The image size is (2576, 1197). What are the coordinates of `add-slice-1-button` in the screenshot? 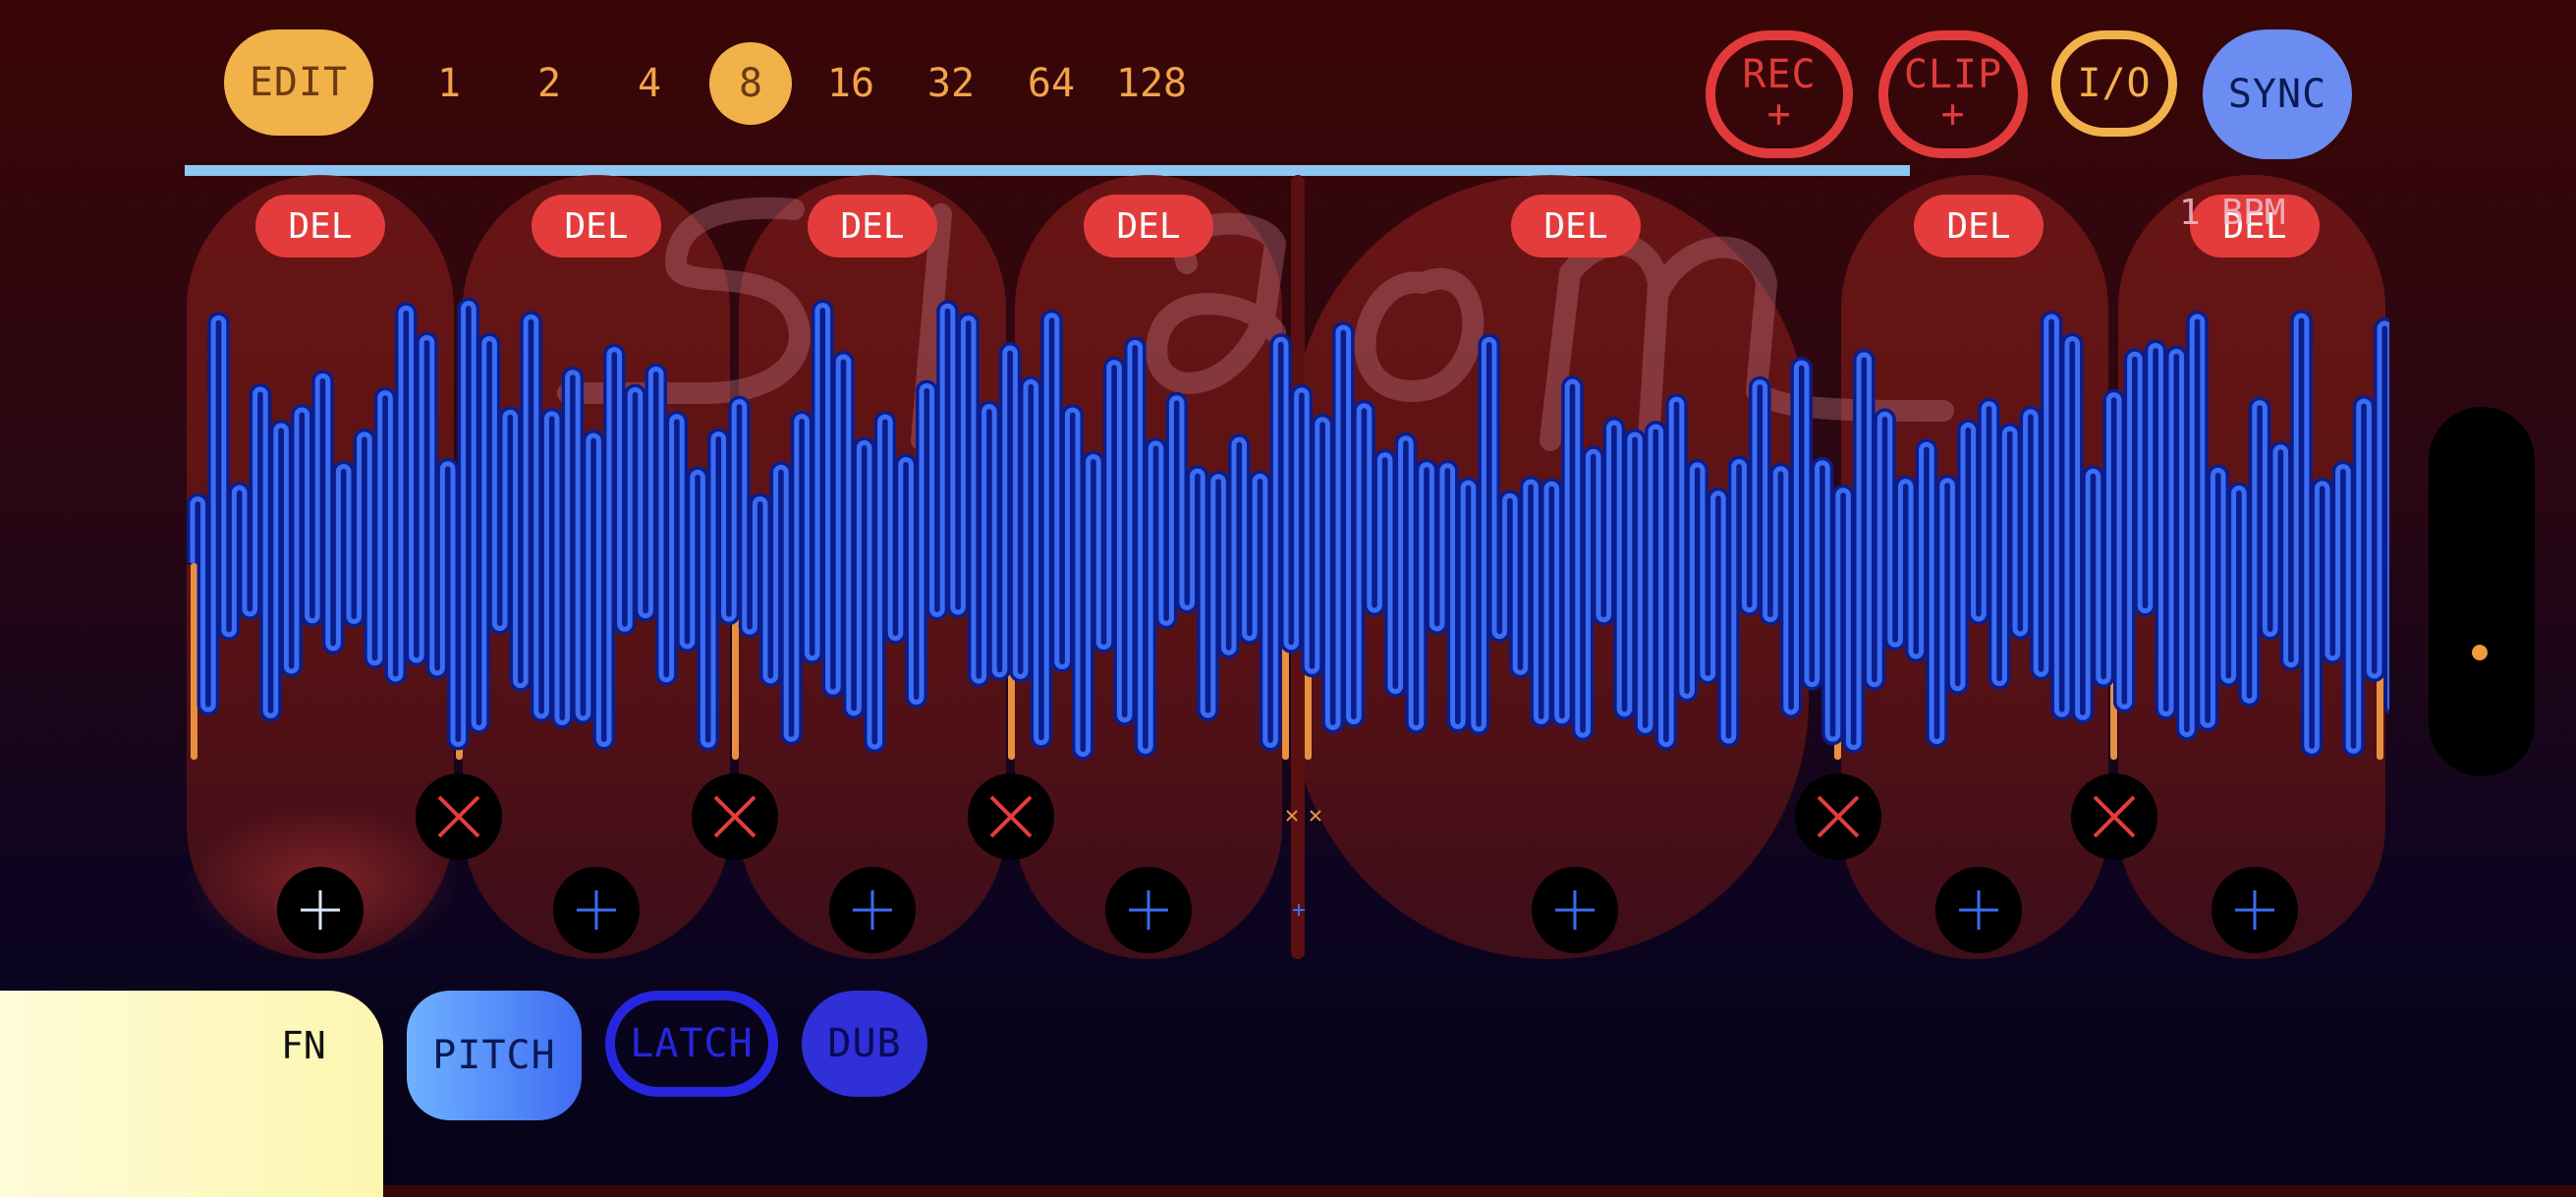 It's located at (320, 910).